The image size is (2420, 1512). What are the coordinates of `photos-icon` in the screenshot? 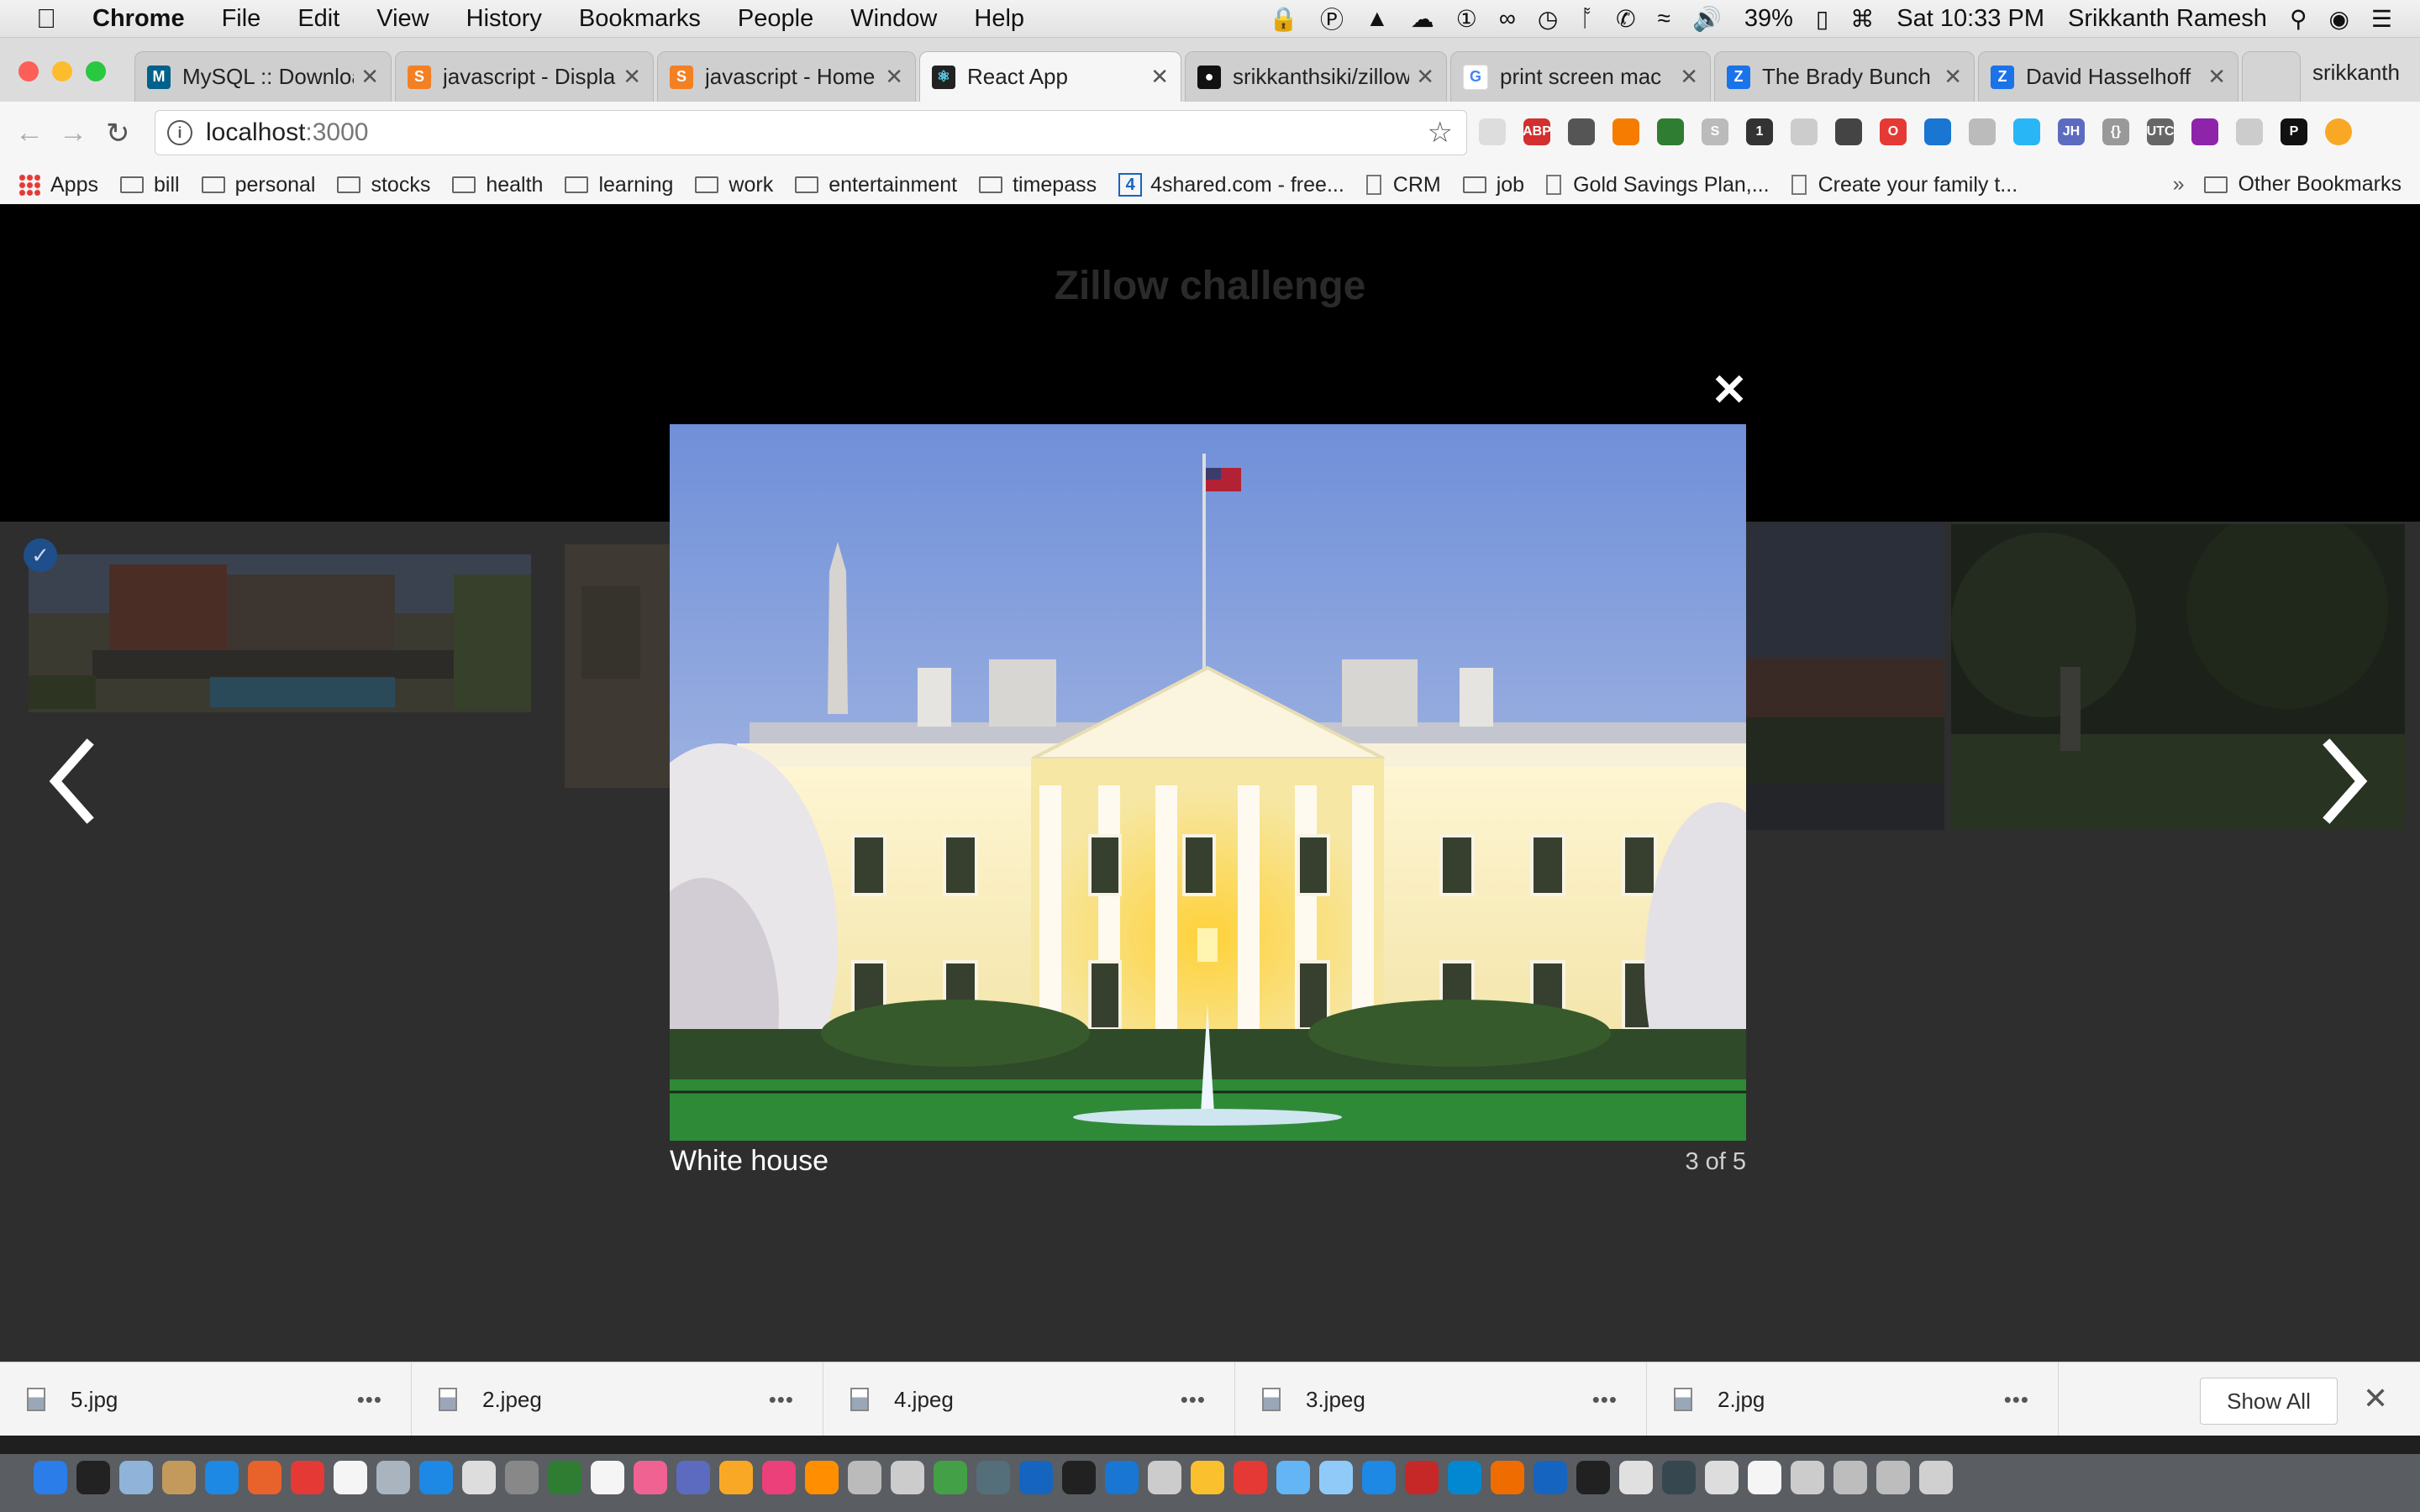 It's located at (650, 1477).